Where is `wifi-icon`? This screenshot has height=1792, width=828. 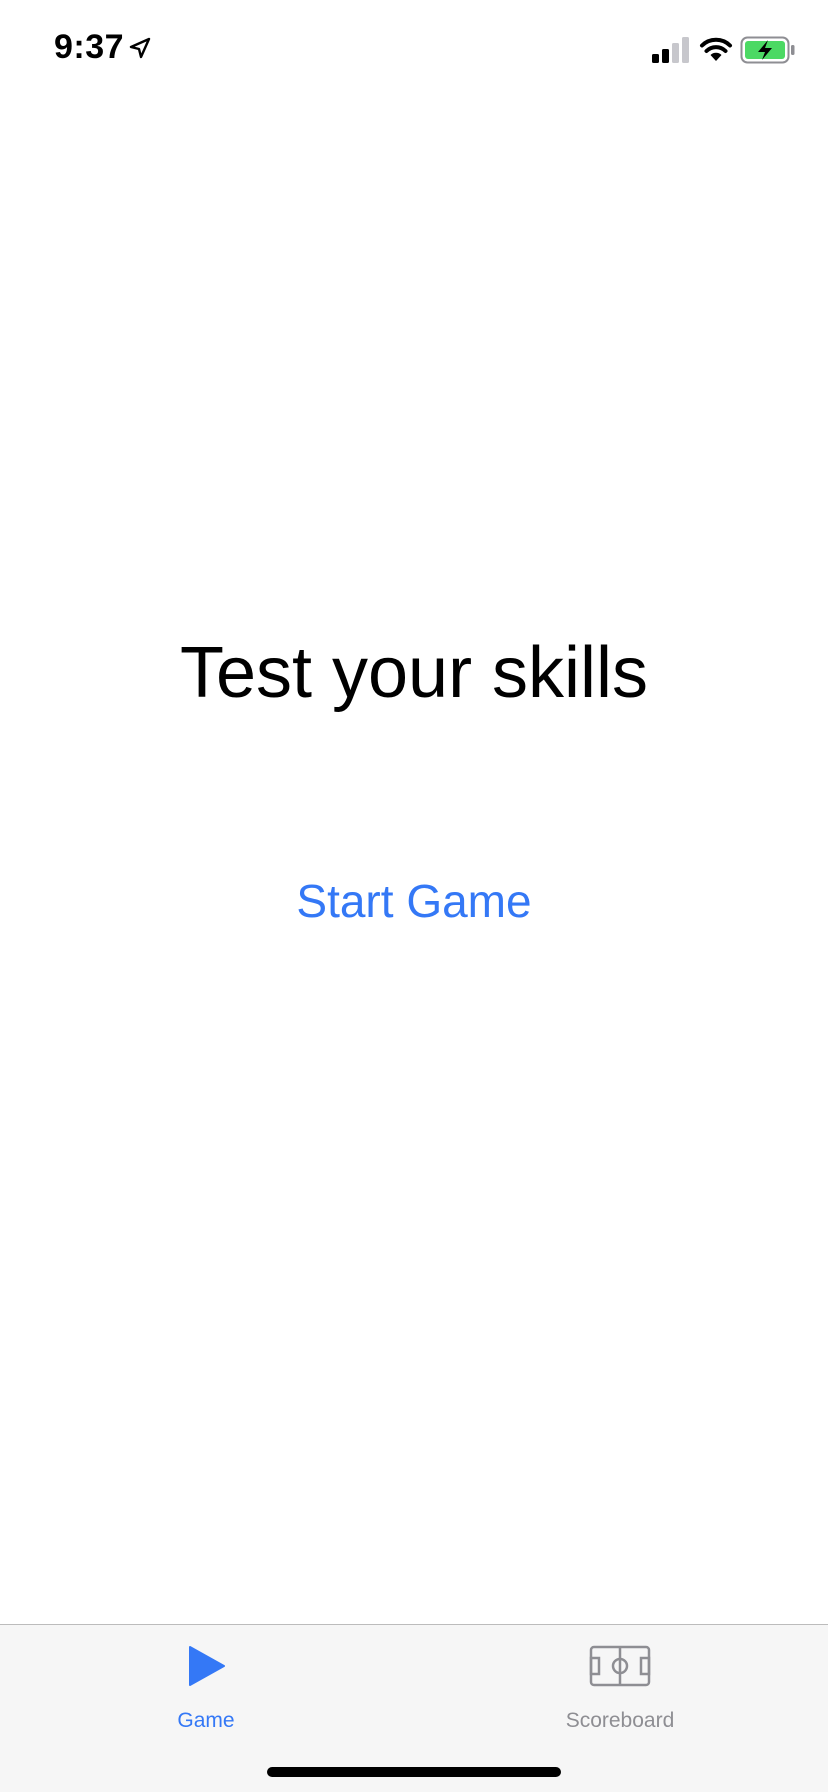 wifi-icon is located at coordinates (716, 49).